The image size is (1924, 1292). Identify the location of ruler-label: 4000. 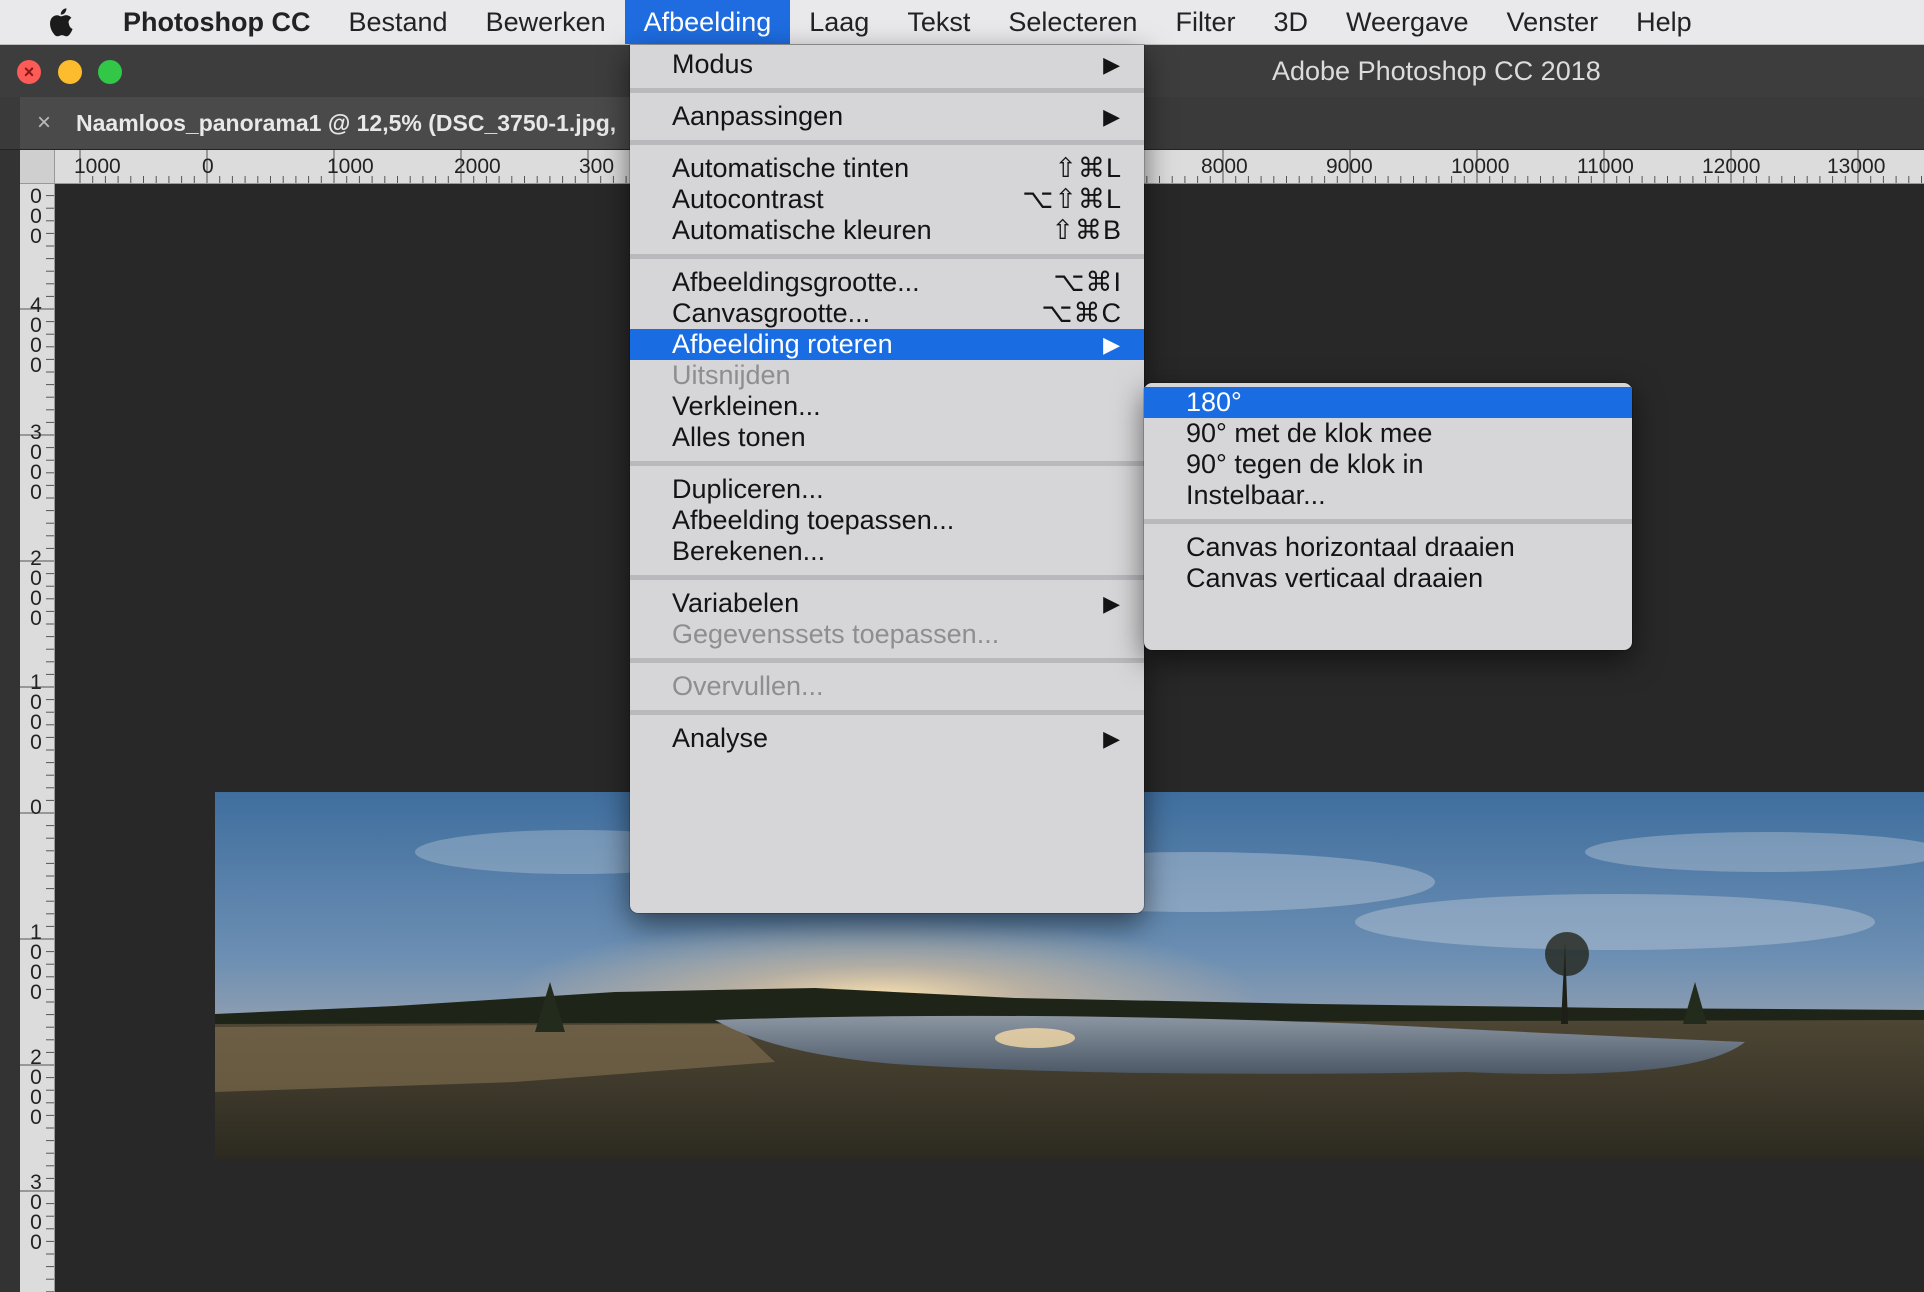
(36, 335).